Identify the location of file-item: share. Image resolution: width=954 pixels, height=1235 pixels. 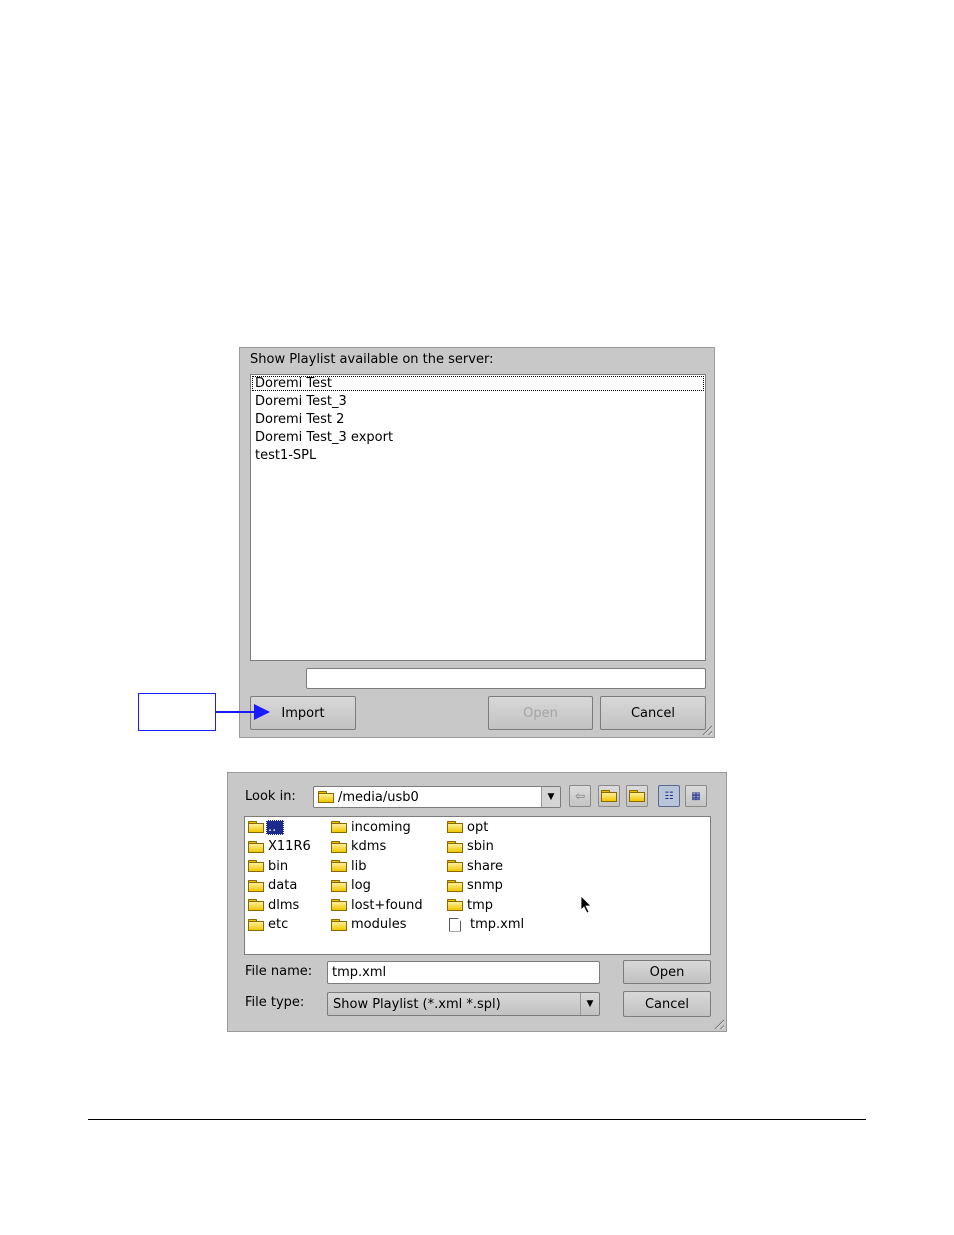
(476, 866).